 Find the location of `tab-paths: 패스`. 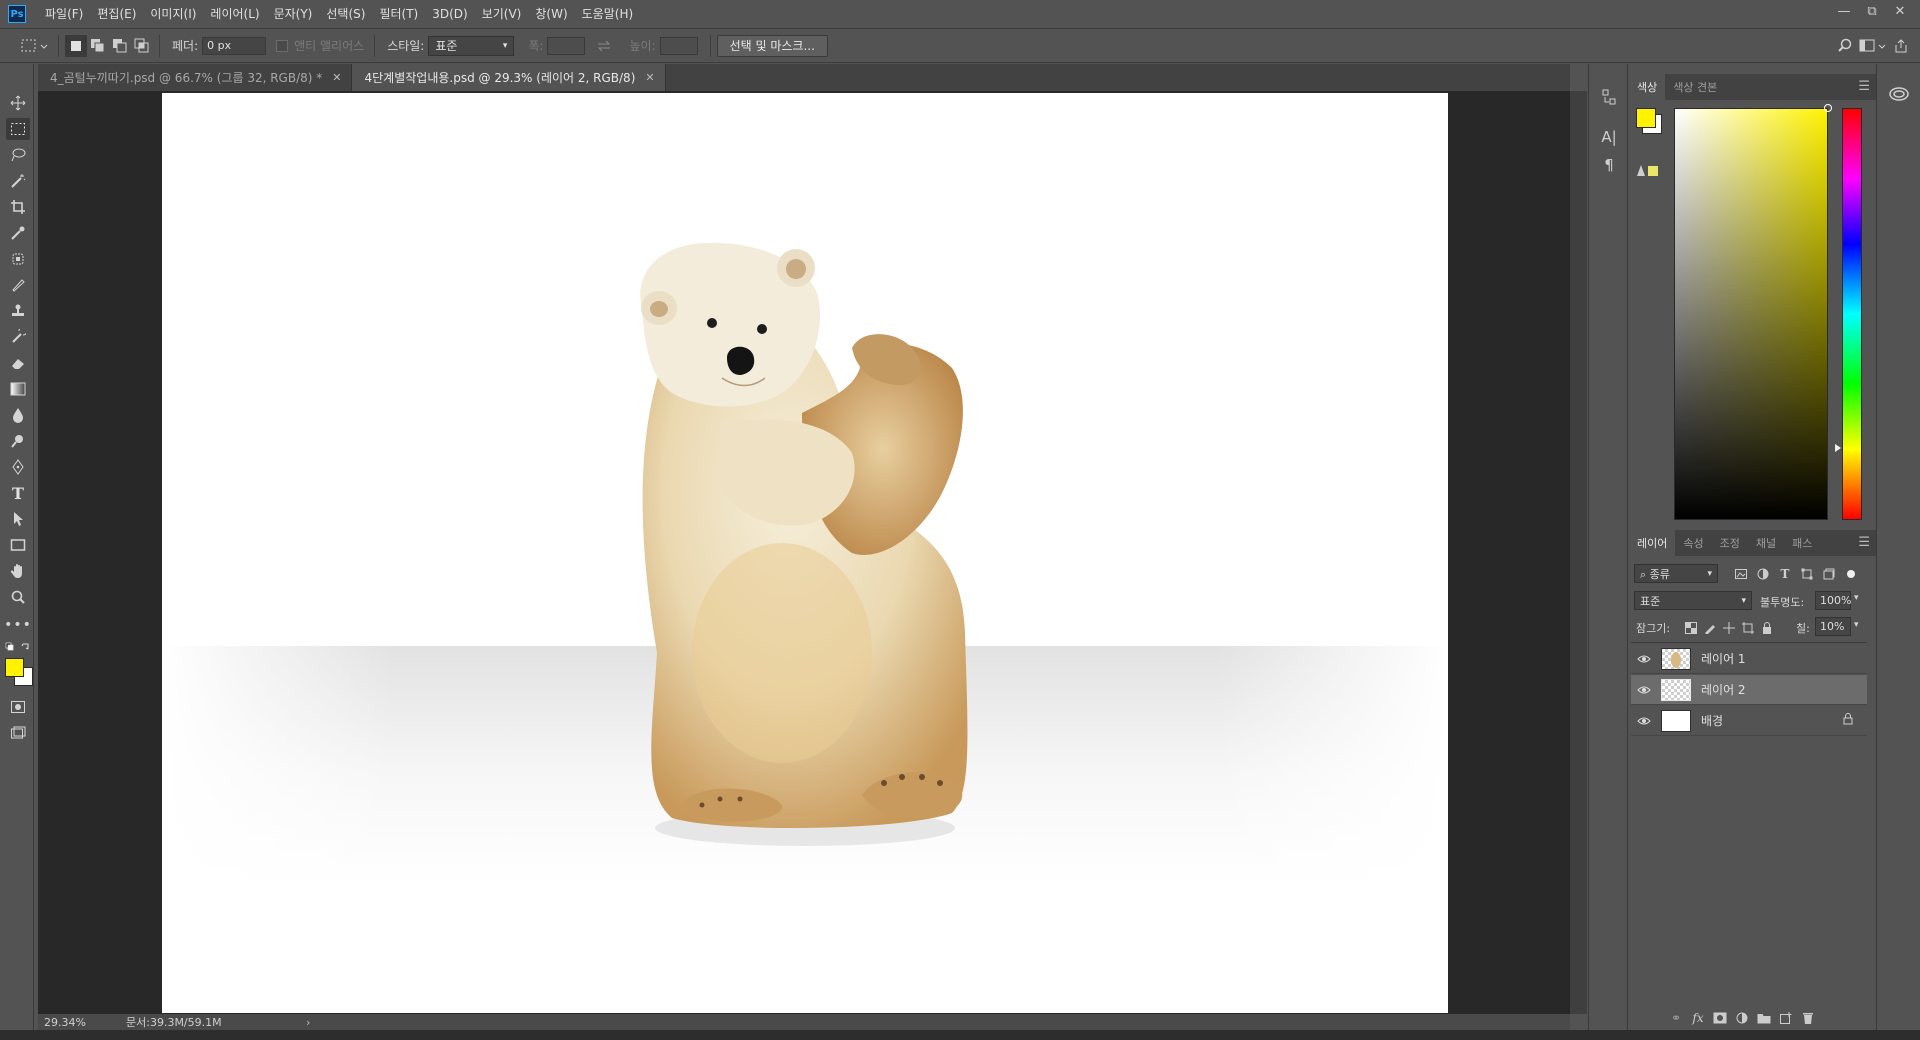

tab-paths: 패스 is located at coordinates (1802, 543).